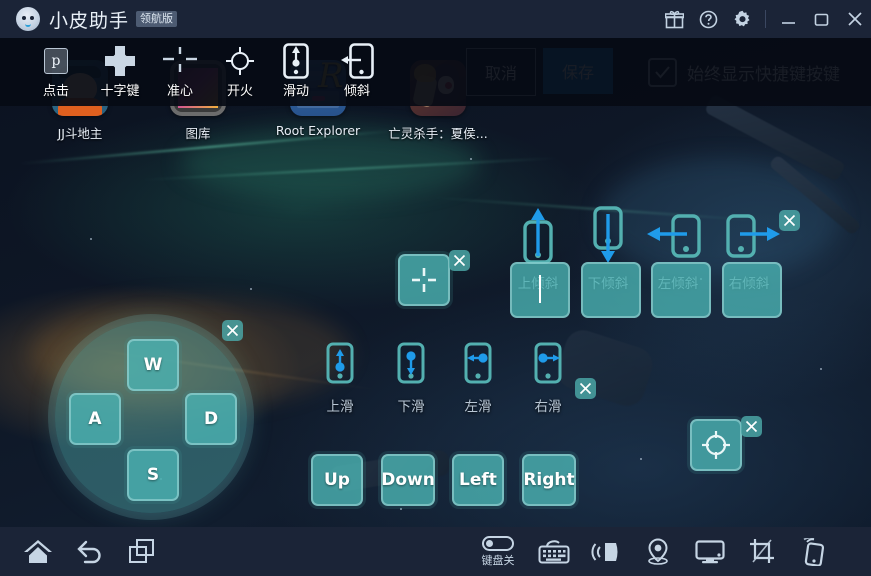  Describe the element at coordinates (340, 407) in the screenshot. I see `swipe-up-label: 上滑` at that location.